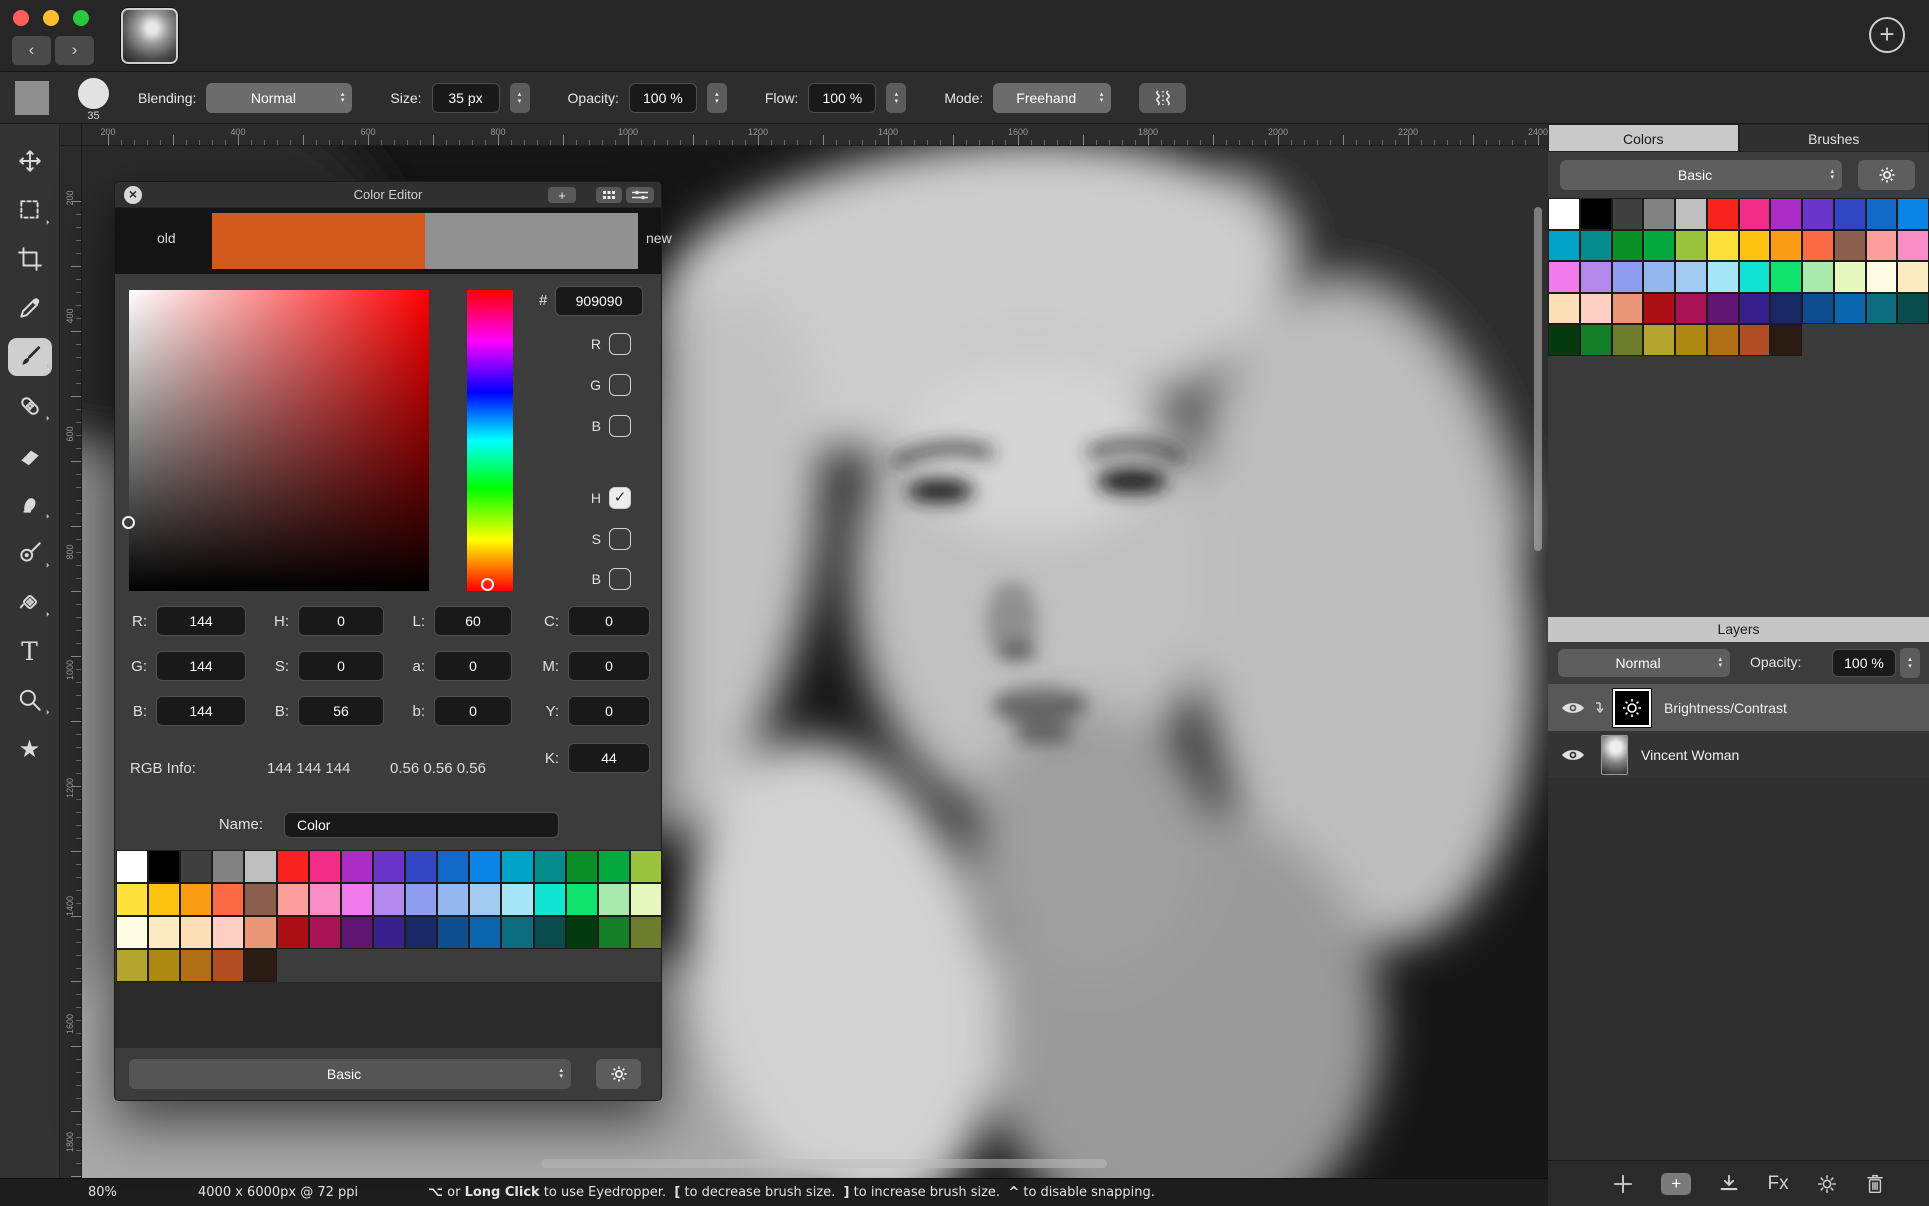  I want to click on size-field: 35 px, so click(465, 98).